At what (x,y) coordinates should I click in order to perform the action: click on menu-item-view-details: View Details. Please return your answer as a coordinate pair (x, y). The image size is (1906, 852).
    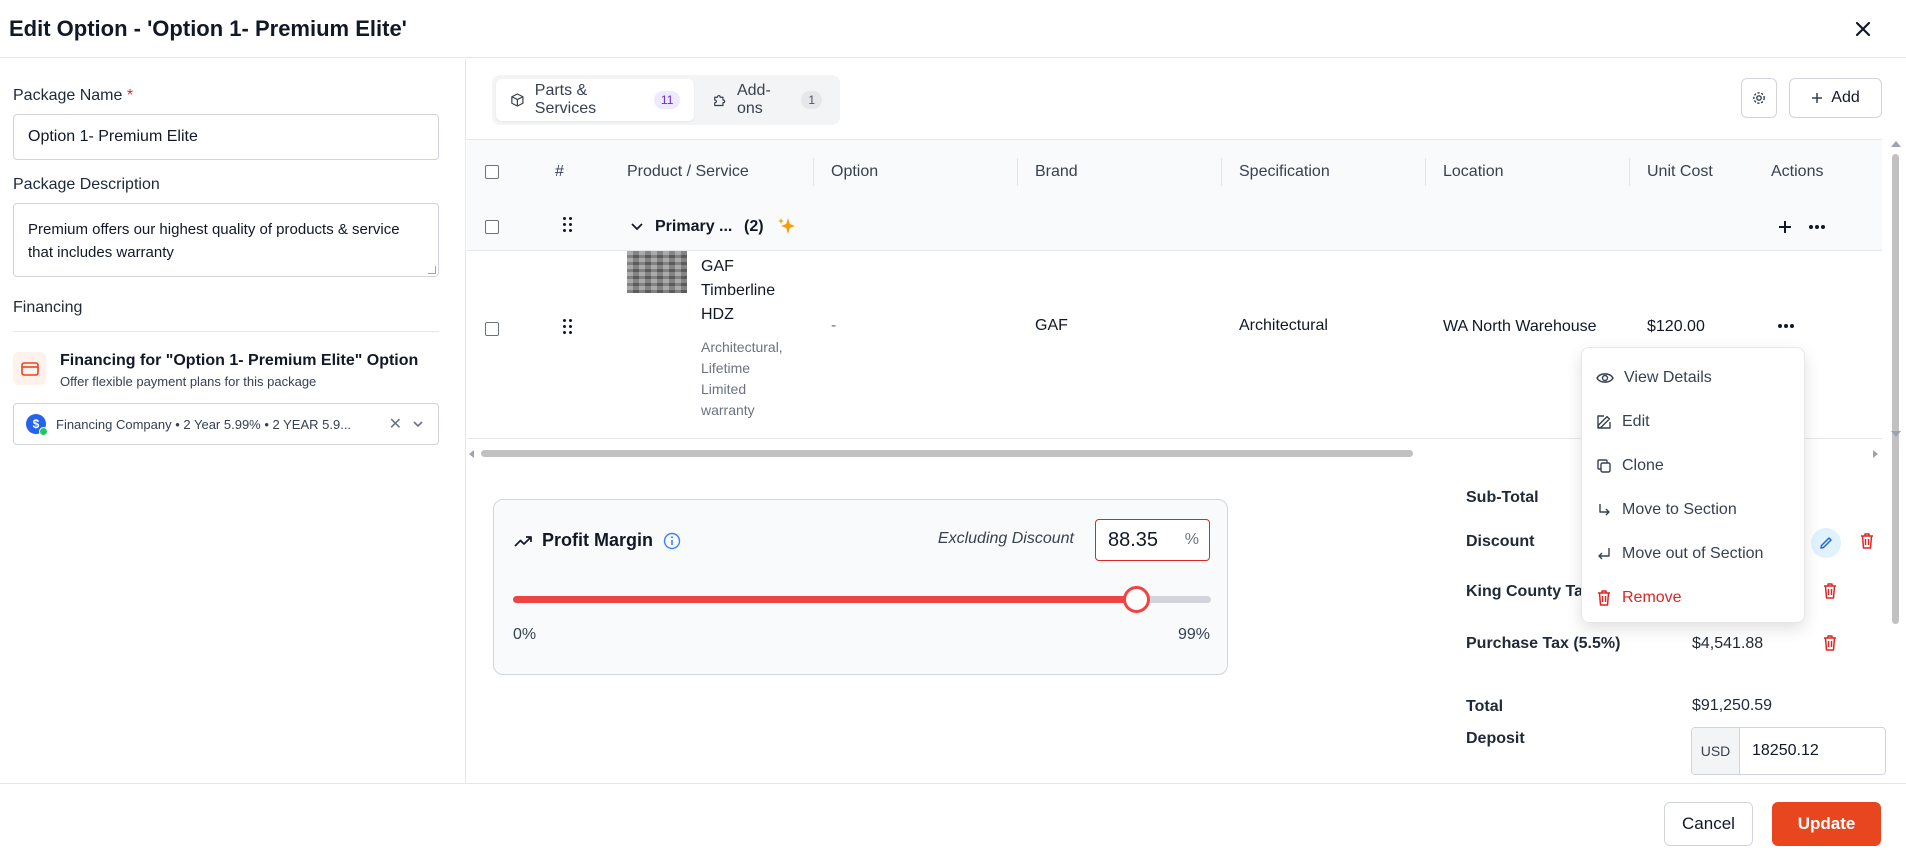
    Looking at the image, I should click on (1693, 378).